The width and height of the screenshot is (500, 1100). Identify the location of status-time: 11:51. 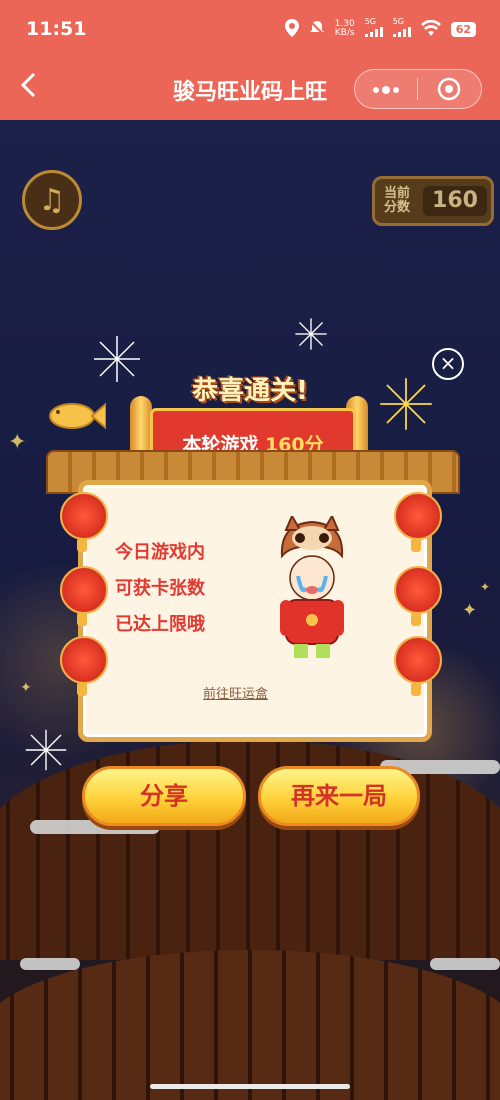
(56, 29).